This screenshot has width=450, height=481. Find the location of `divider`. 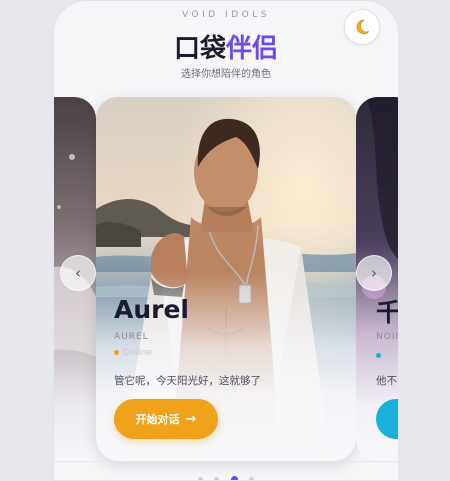

divider is located at coordinates (226, 461).